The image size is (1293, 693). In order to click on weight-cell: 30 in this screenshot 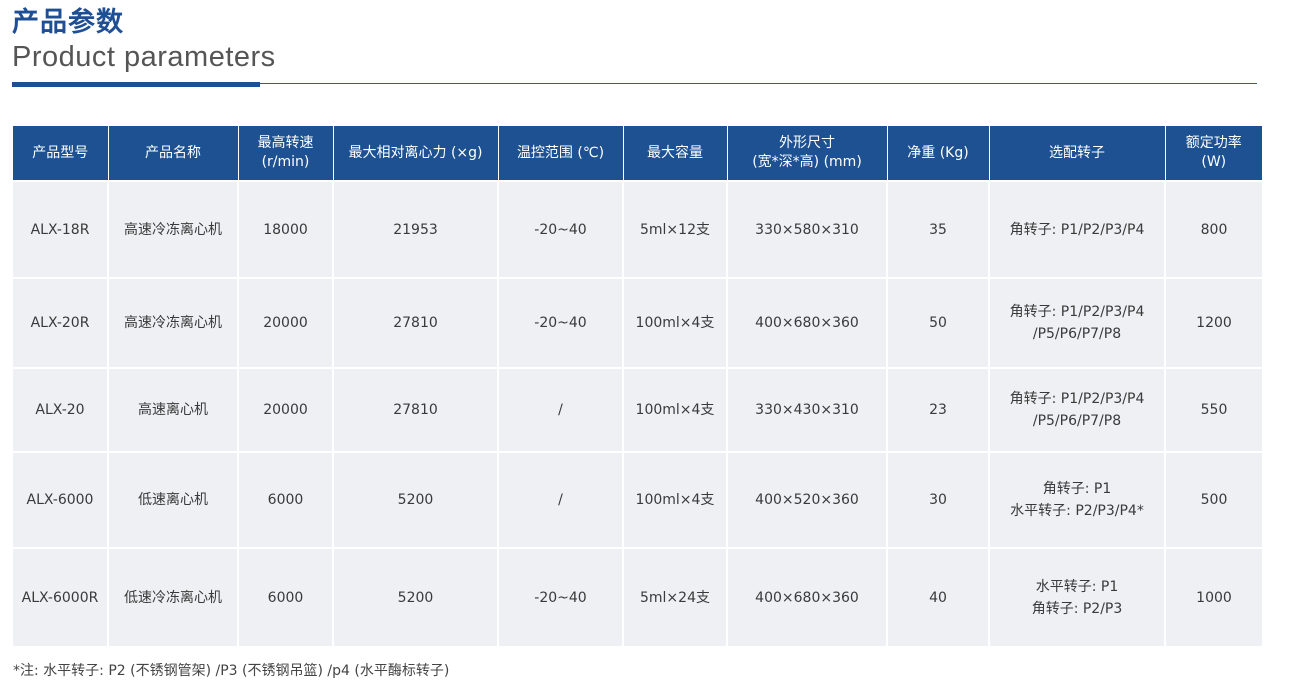, I will do `click(938, 499)`.